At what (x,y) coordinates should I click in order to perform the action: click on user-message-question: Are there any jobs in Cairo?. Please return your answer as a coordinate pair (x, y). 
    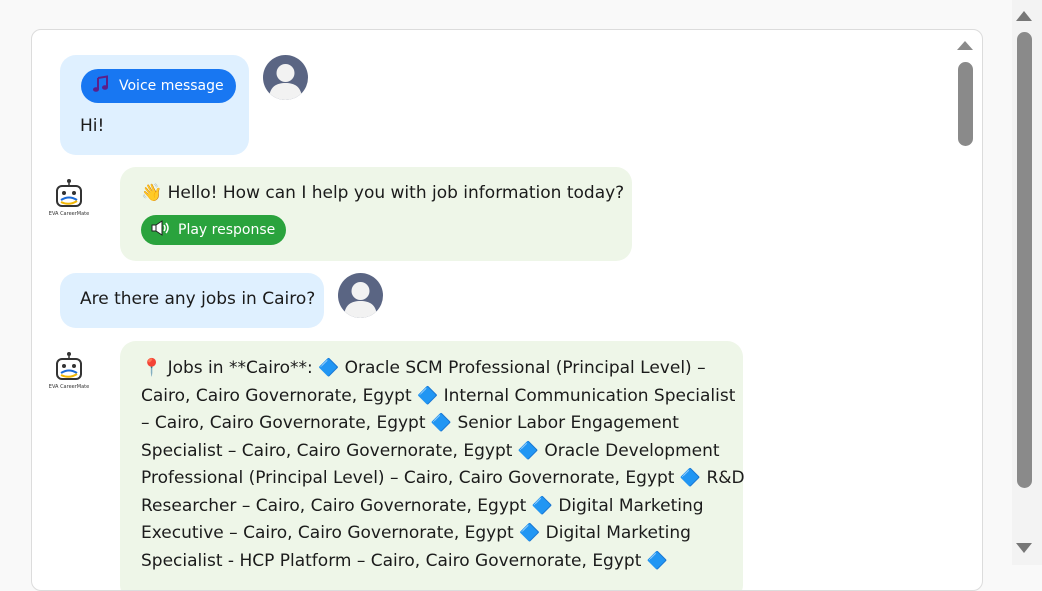
    Looking at the image, I should click on (192, 300).